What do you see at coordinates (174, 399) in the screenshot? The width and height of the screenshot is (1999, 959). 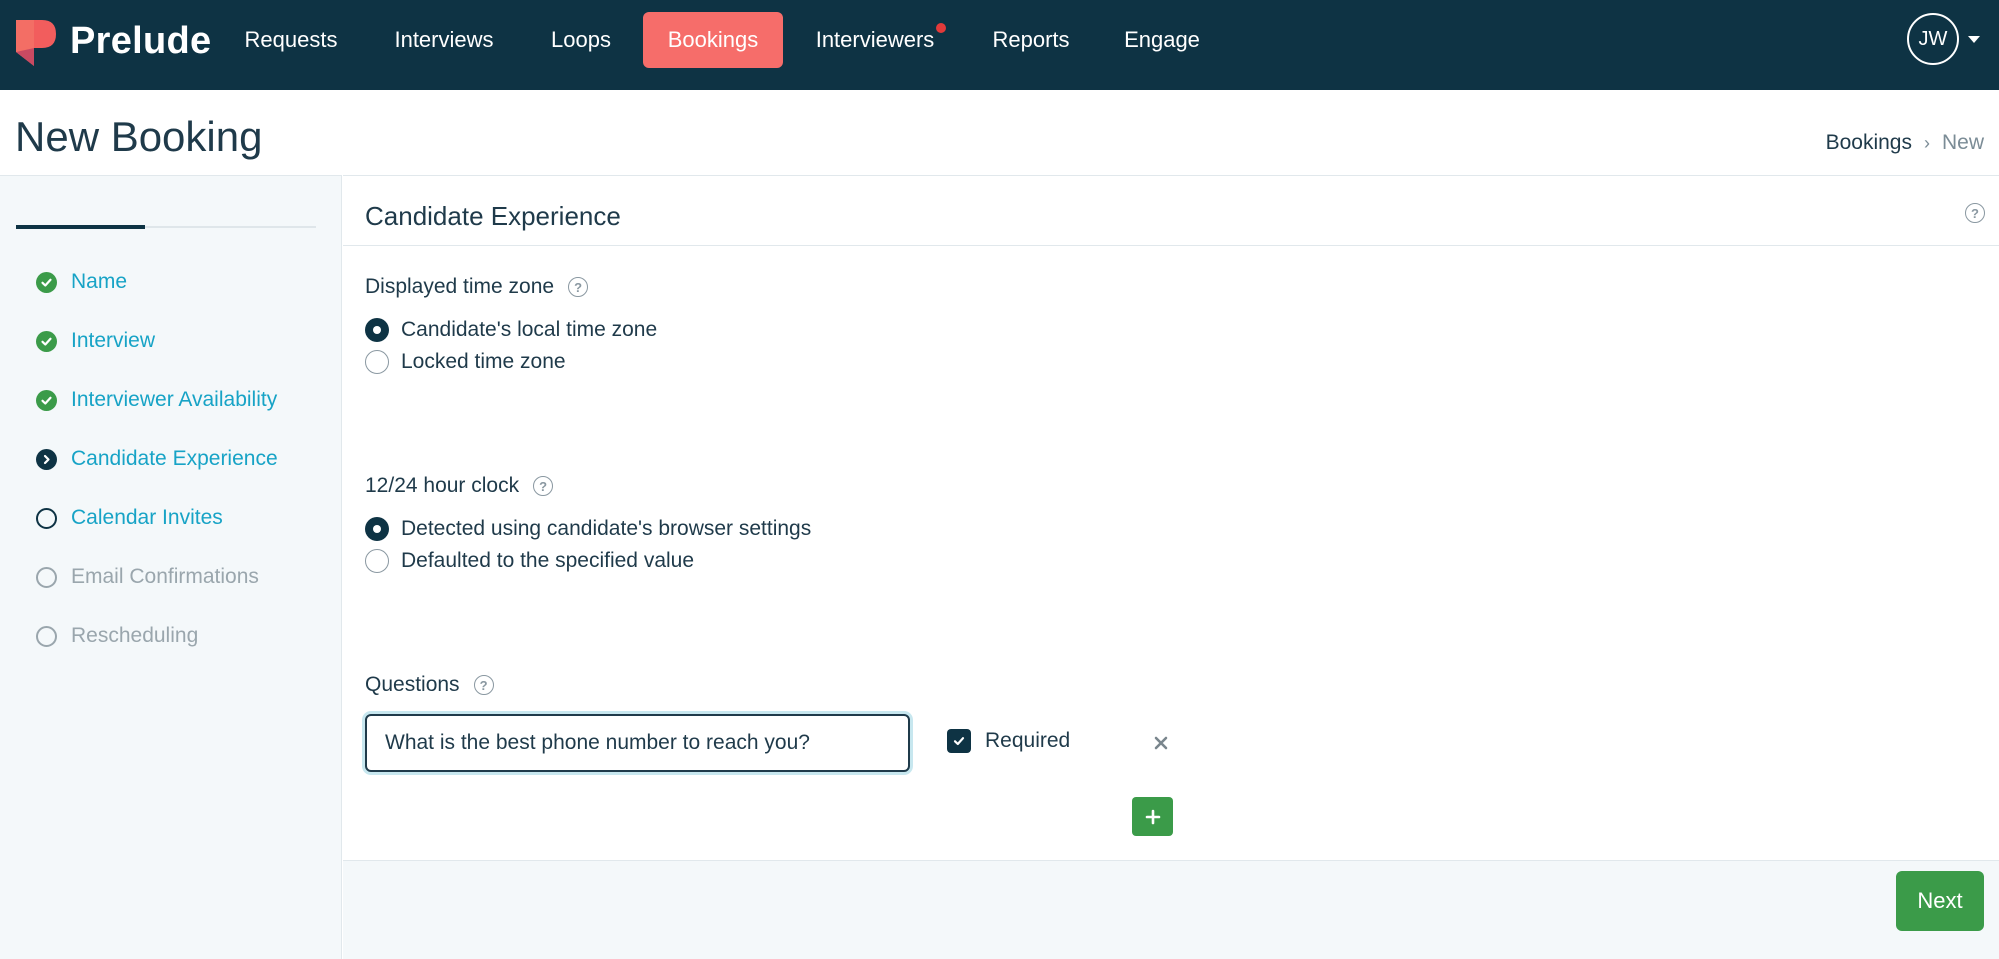 I see `step-label: Interviewer Availability` at bounding box center [174, 399].